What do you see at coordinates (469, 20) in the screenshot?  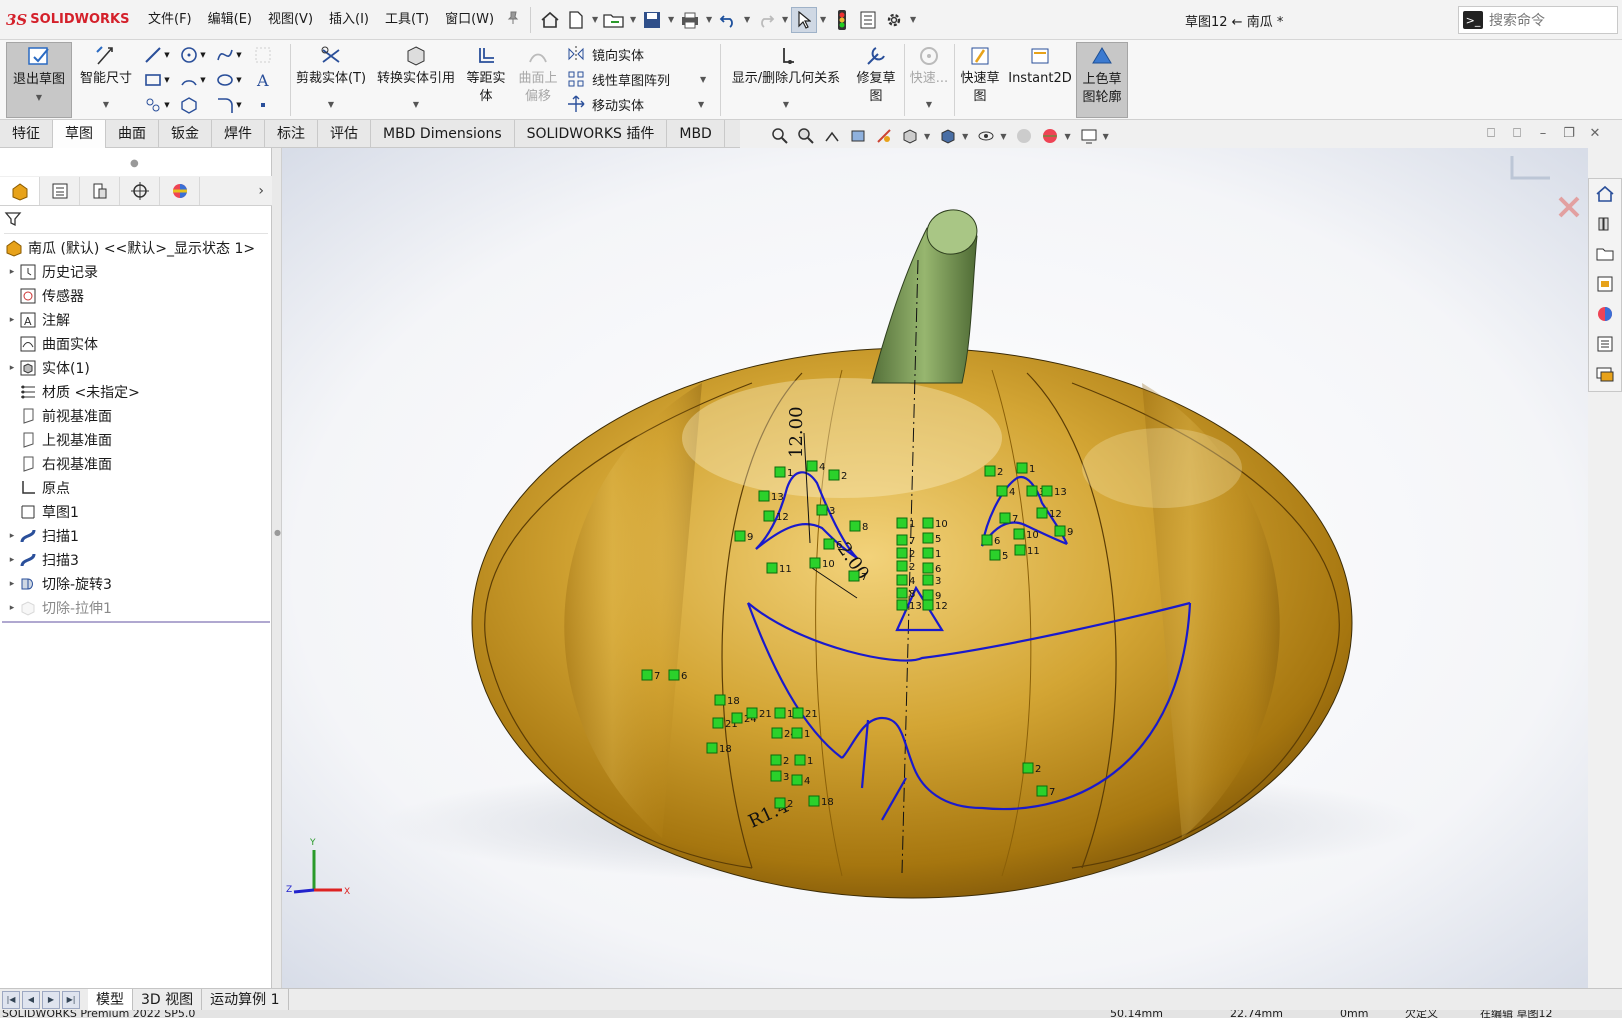 I see `menu-window: 窗口(W)` at bounding box center [469, 20].